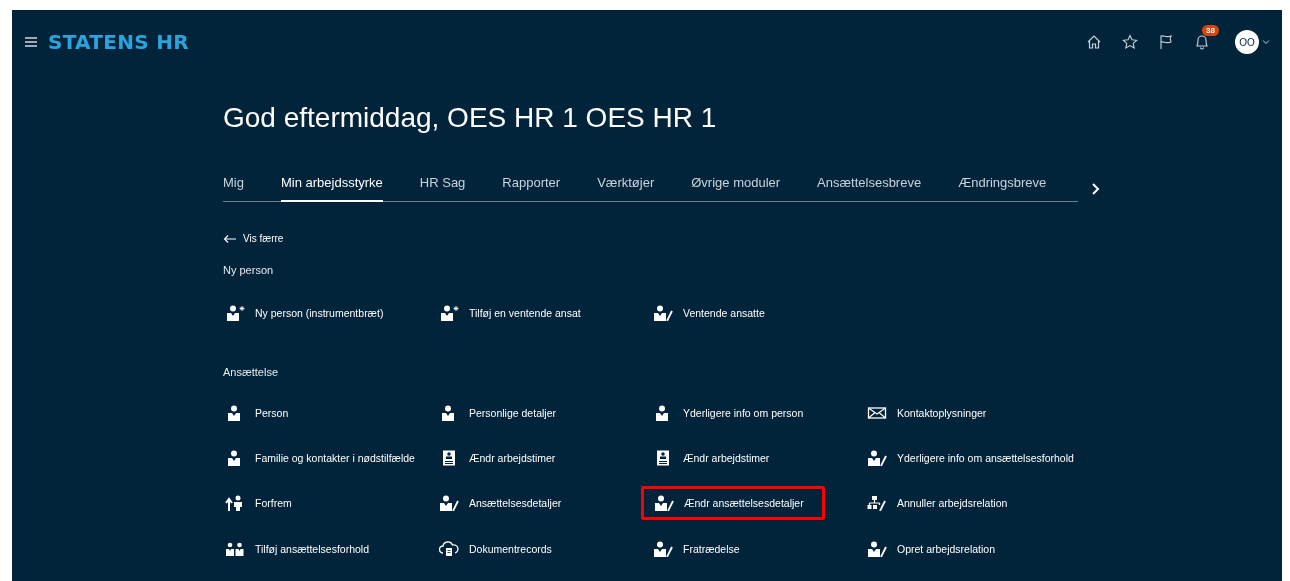  Describe the element at coordinates (449, 548) in the screenshot. I see `cloud-document-icon` at that location.